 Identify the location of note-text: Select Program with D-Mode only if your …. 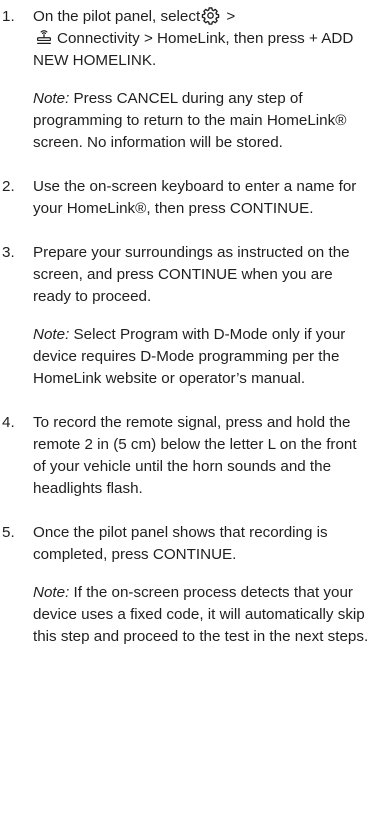
(189, 356).